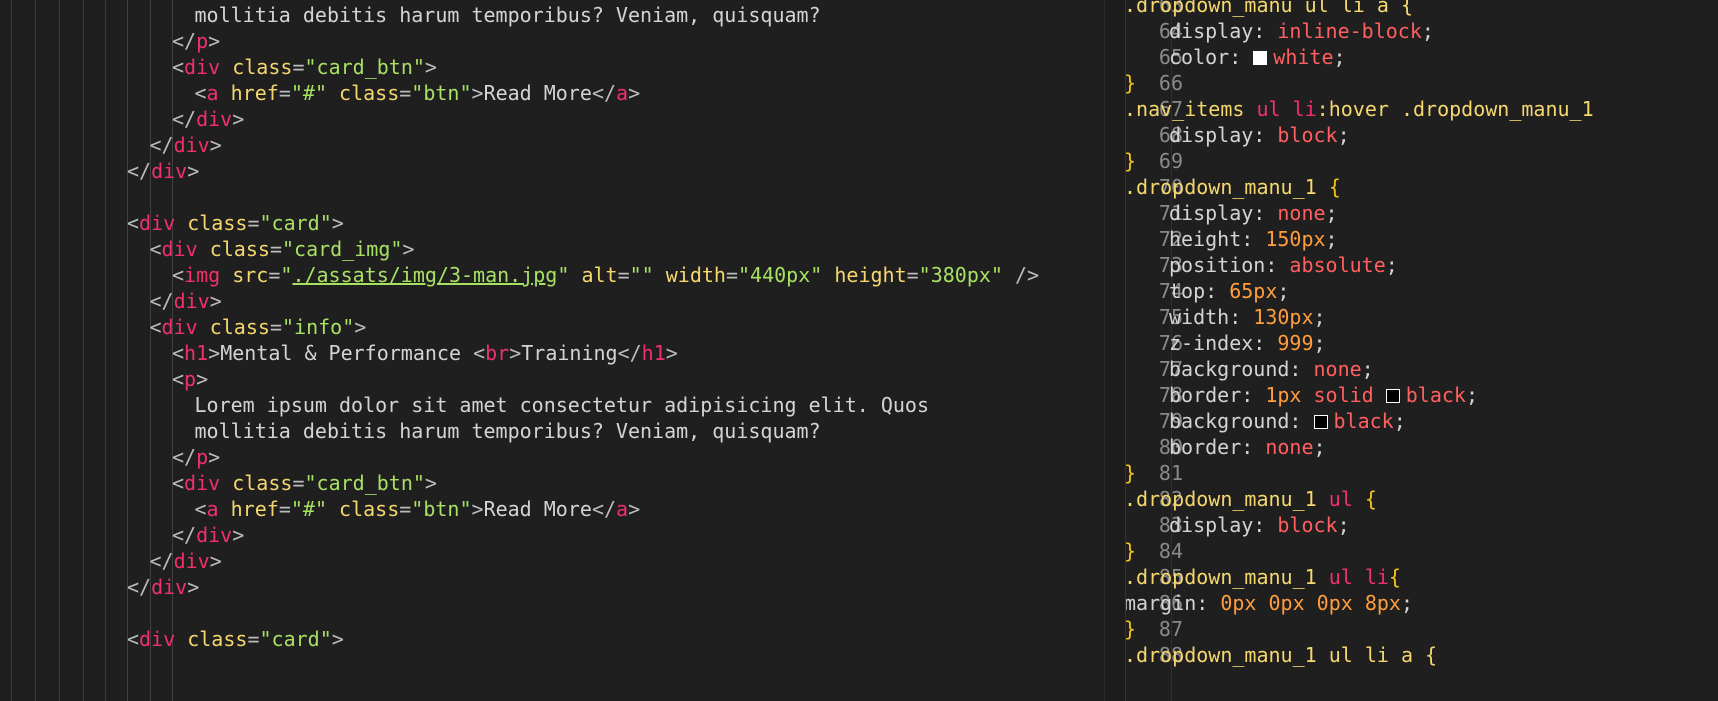  Describe the element at coordinates (1269, 603) in the screenshot. I see `code-line: margin: 0px 0px 0px 8px;` at that location.